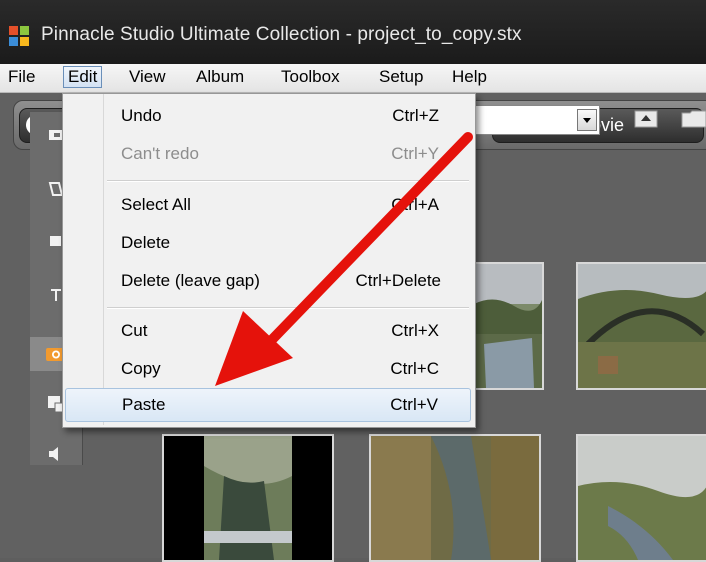 The height and width of the screenshot is (562, 706). Describe the element at coordinates (160, 153) in the screenshot. I see `menu-item-label: Can't redo` at that location.